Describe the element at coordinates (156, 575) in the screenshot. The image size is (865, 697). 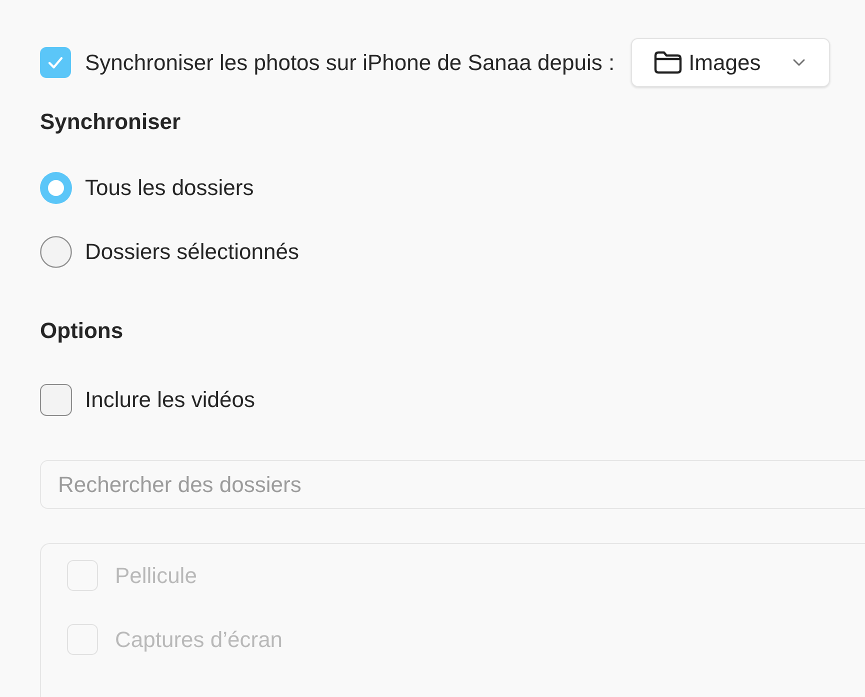
I see `folder-label: Pellicule` at that location.